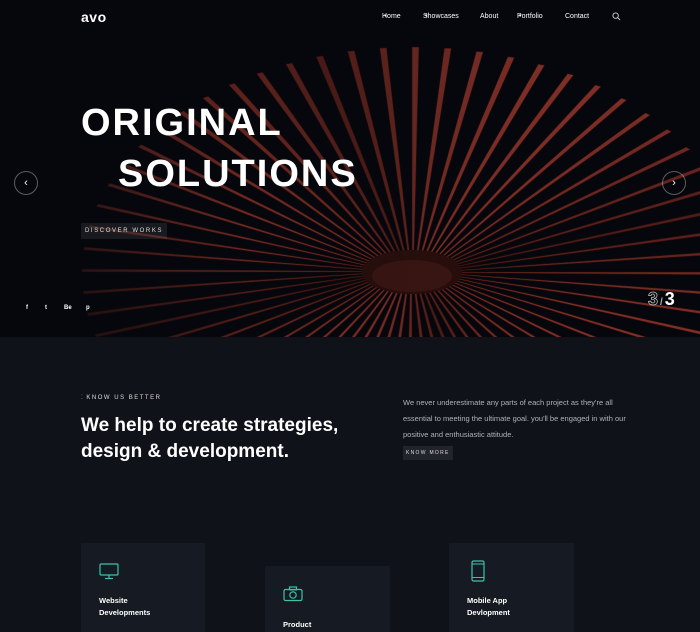 This screenshot has height=632, width=700. I want to click on service-title-line-2: Devlopment, so click(488, 612).